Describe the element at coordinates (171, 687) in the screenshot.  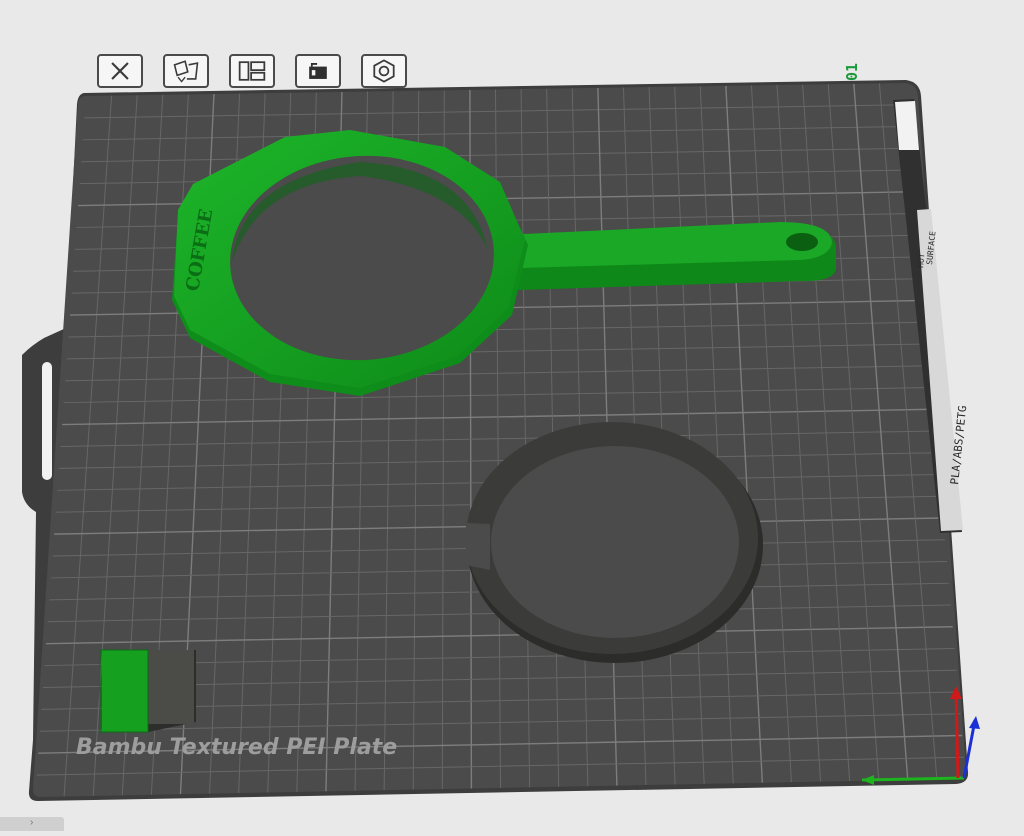
I see `block-gray-face` at that location.